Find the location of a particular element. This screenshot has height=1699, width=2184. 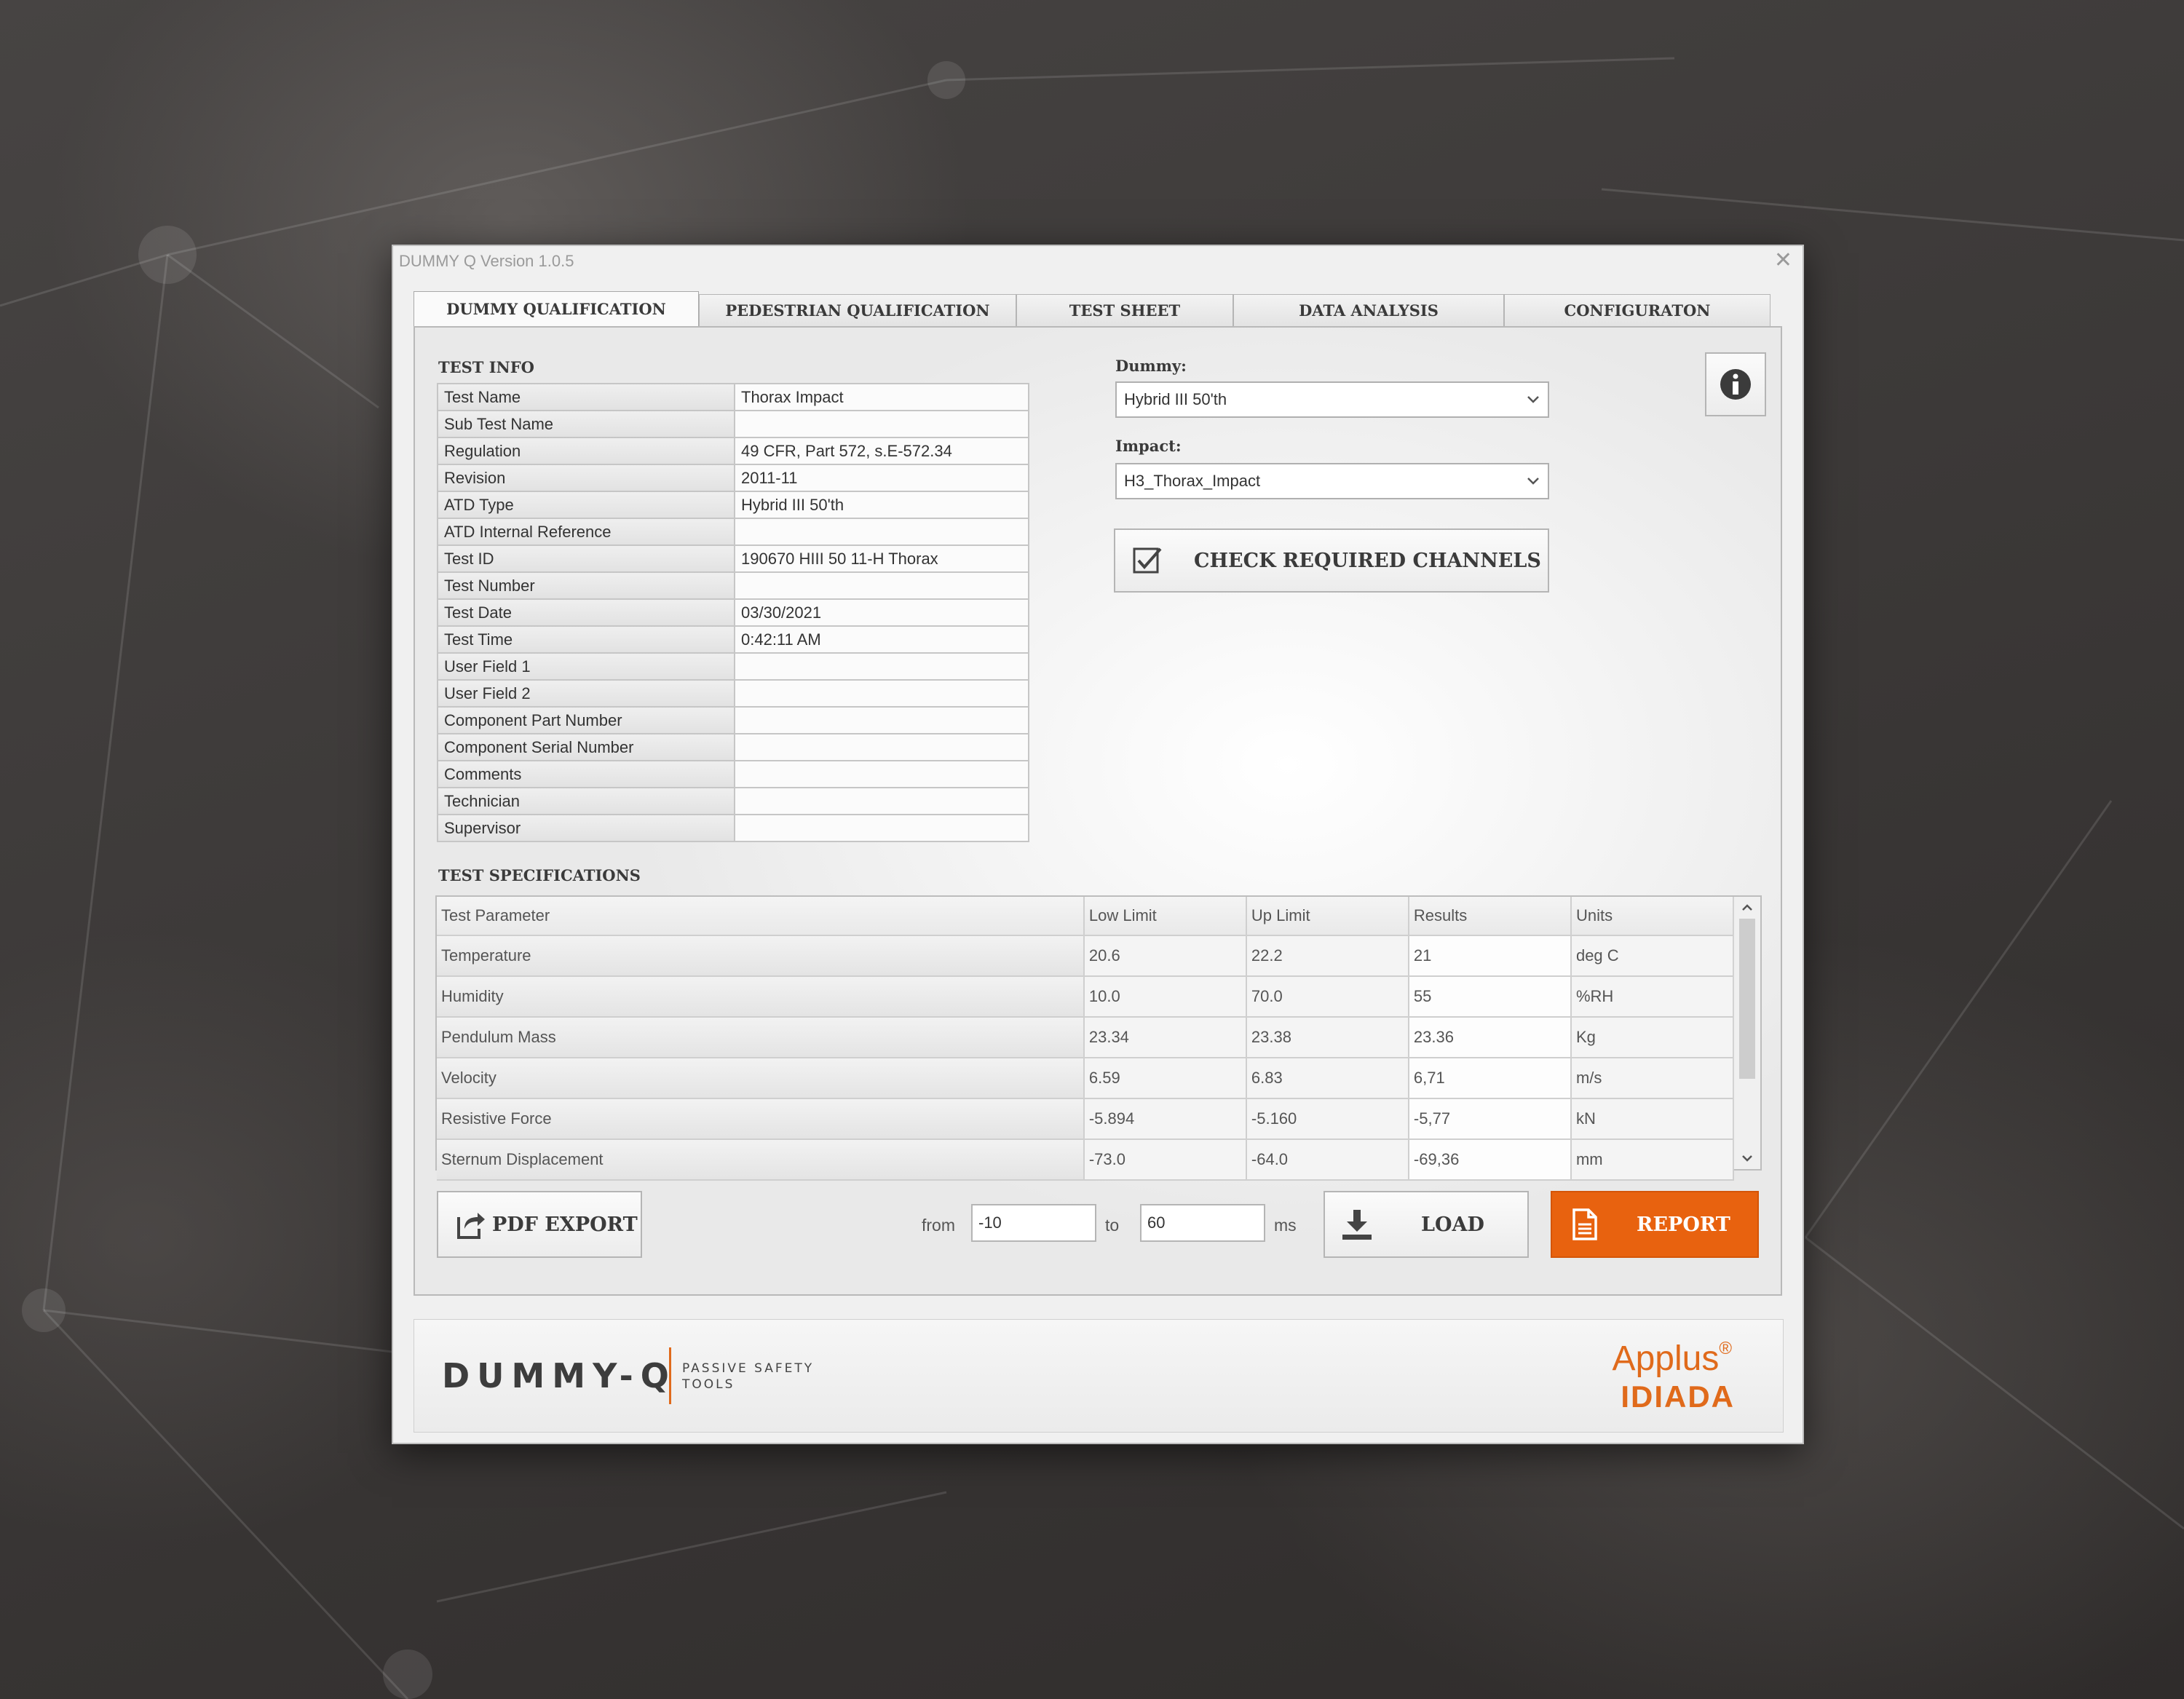

test-info-label: Comments is located at coordinates (586, 774).